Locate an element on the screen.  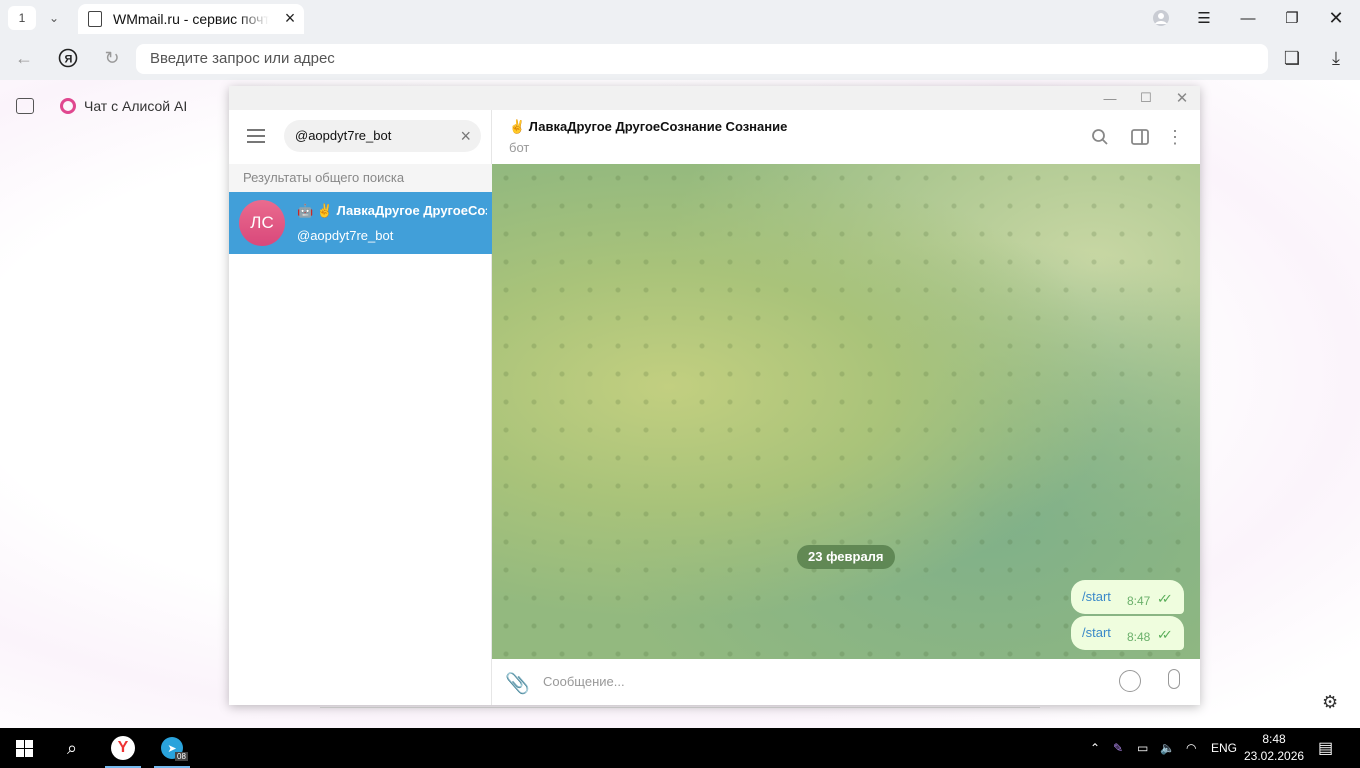
close-window-icon: ✕ is located at coordinates (1336, 18).